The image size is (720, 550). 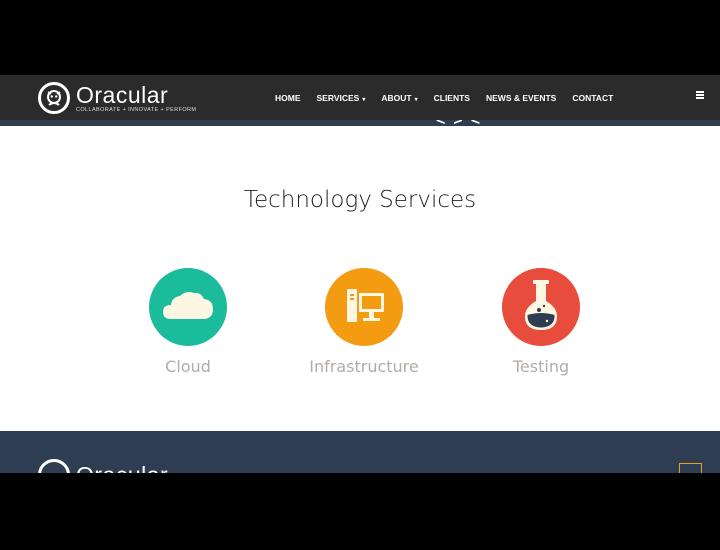 What do you see at coordinates (341, 98) in the screenshot?
I see `nav-item-services: SERVICES ▾` at bounding box center [341, 98].